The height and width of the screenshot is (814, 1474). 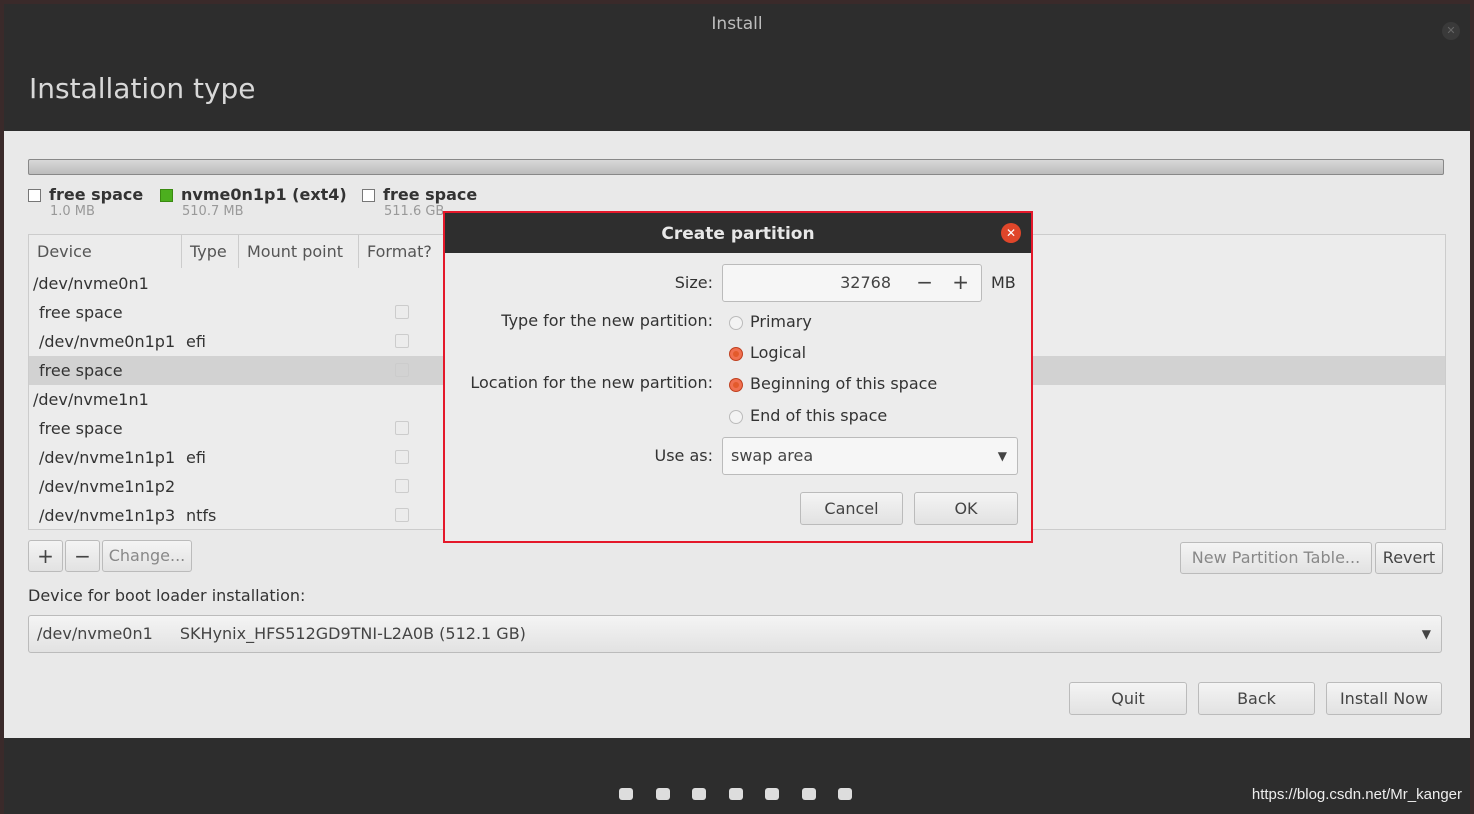 I want to click on device-name: /dev/nvme0n1p1, so click(x=107, y=341).